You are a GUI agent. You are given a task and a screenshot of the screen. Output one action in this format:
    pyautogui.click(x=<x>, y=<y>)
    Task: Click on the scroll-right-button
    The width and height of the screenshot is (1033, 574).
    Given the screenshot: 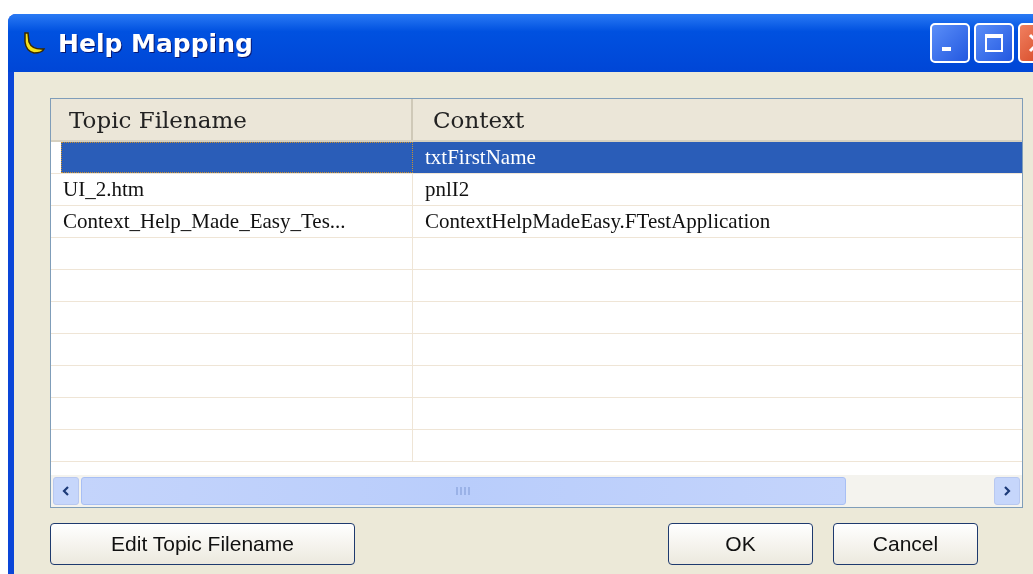 What is the action you would take?
    pyautogui.click(x=1007, y=491)
    